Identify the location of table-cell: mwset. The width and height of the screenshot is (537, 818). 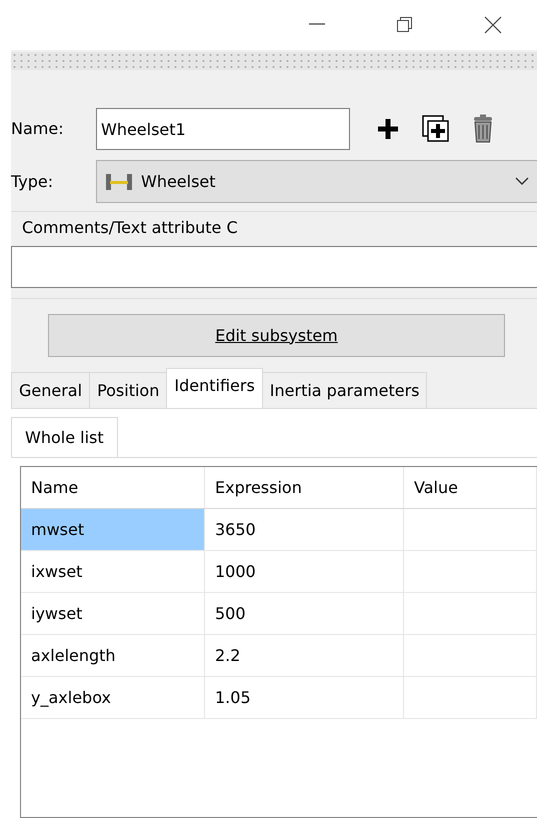
(113, 530).